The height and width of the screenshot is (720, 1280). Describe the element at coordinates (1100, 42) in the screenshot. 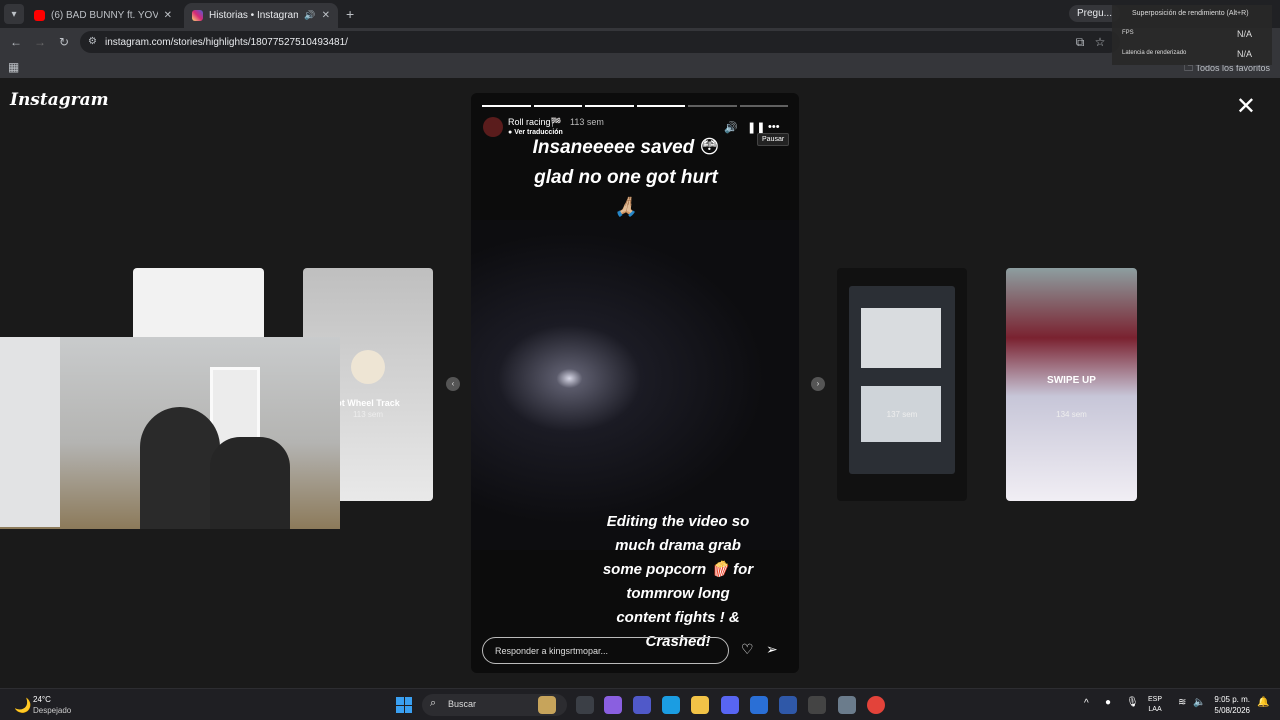

I see `bookmark-star-icon: ☆` at that location.